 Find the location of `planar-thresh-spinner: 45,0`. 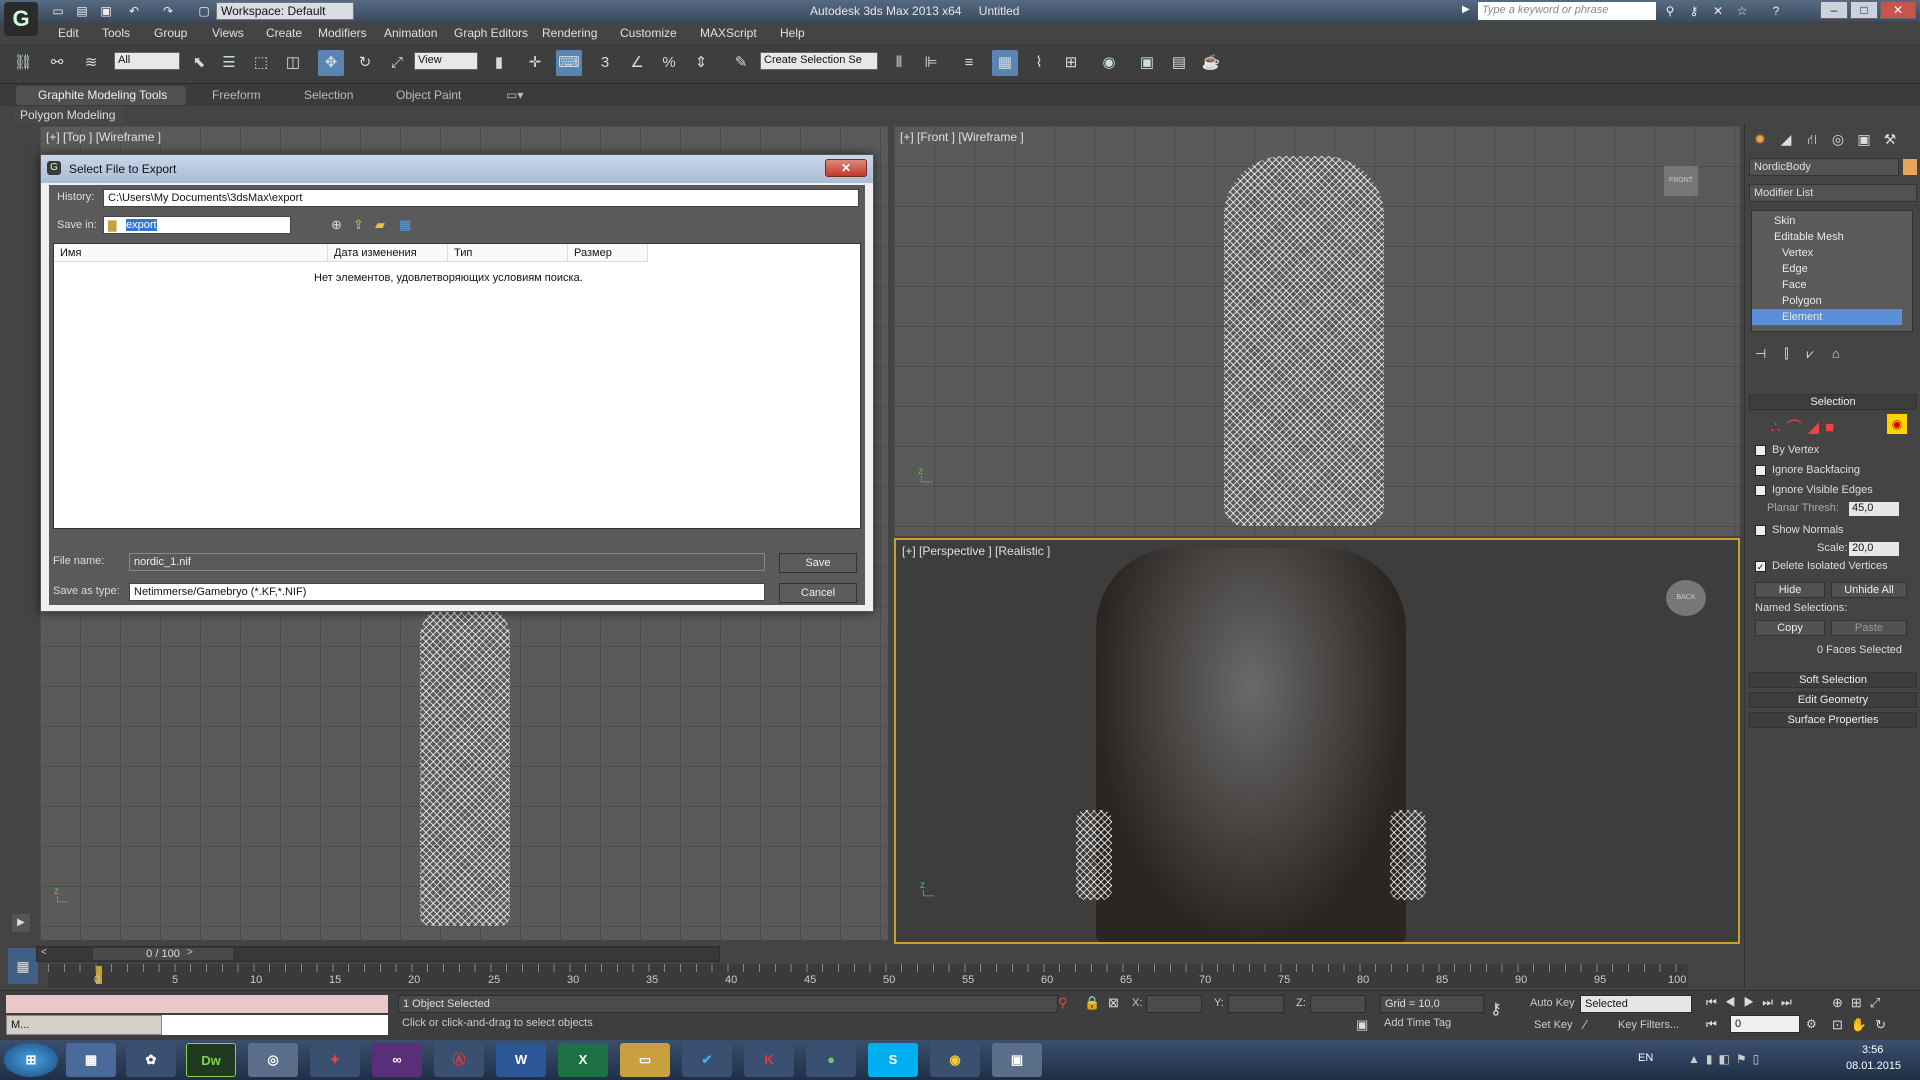

planar-thresh-spinner: 45,0 is located at coordinates (1874, 509).